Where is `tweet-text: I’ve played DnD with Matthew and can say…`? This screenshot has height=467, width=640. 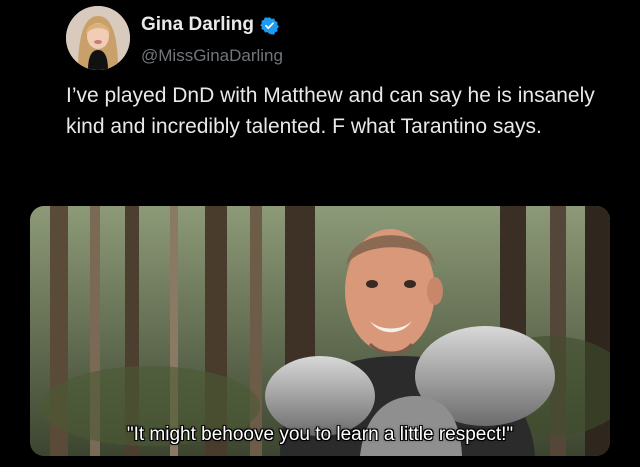 tweet-text: I’ve played DnD with Matthew and can say… is located at coordinates (330, 111).